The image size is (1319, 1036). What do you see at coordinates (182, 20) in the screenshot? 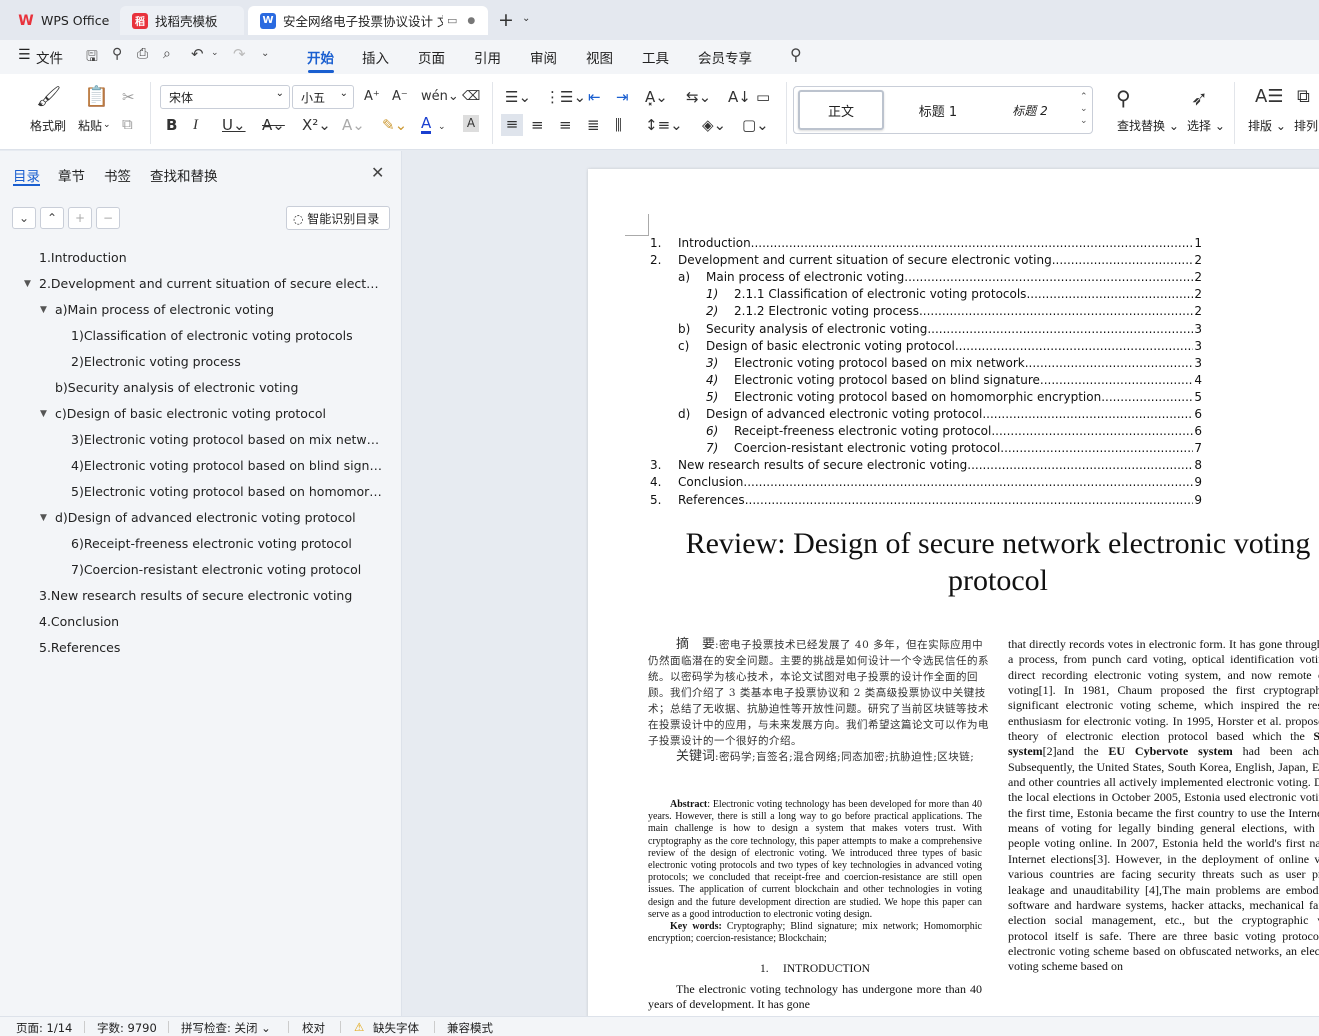
I see `tab-docer: 稻 找稻壳模板` at bounding box center [182, 20].